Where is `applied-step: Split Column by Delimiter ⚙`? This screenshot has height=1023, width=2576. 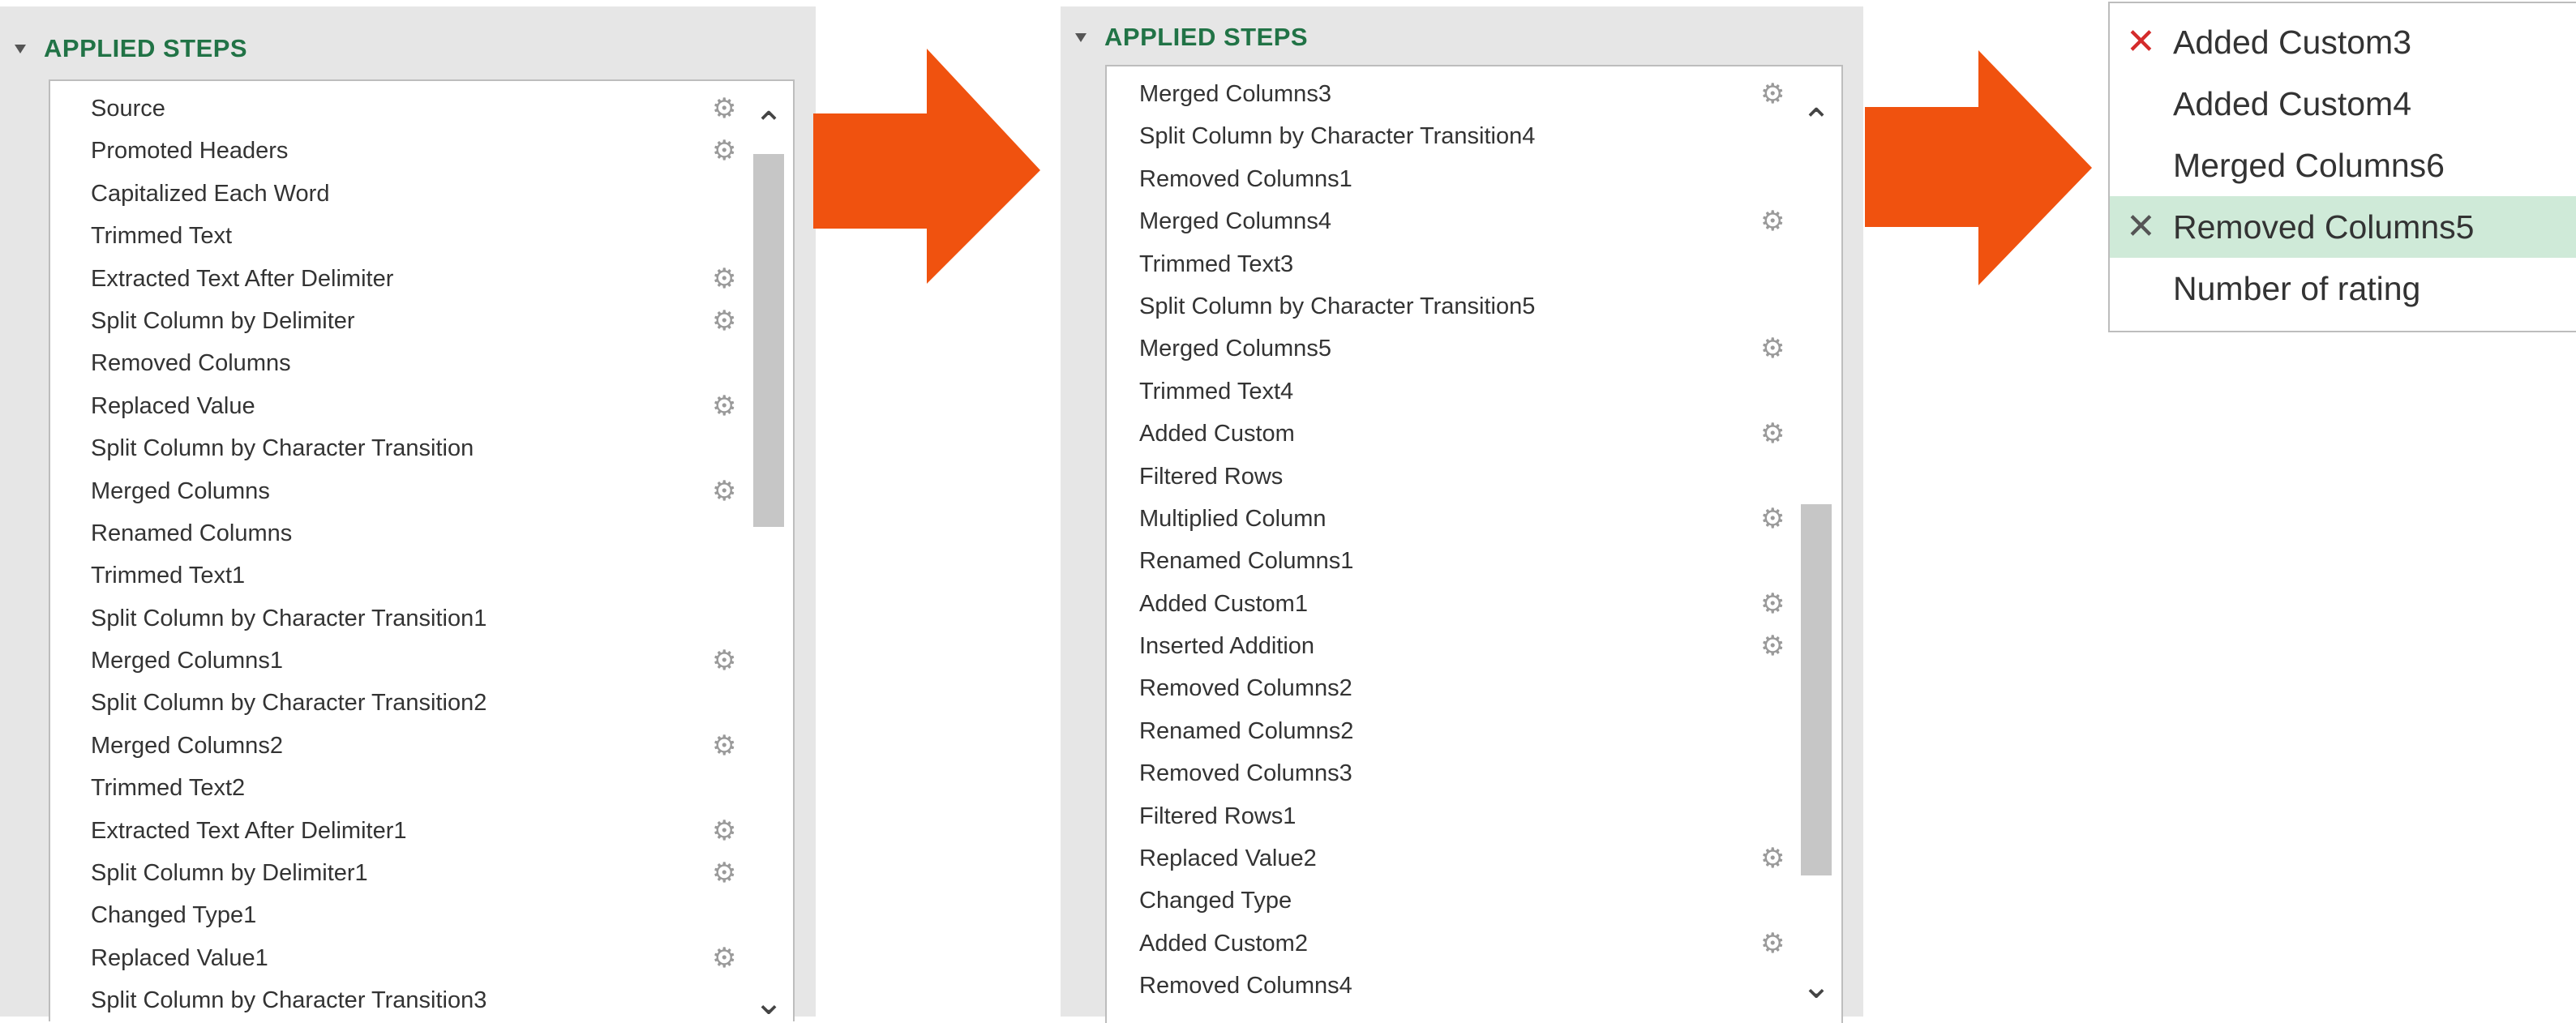 applied-step: Split Column by Delimiter ⚙ is located at coordinates (394, 321).